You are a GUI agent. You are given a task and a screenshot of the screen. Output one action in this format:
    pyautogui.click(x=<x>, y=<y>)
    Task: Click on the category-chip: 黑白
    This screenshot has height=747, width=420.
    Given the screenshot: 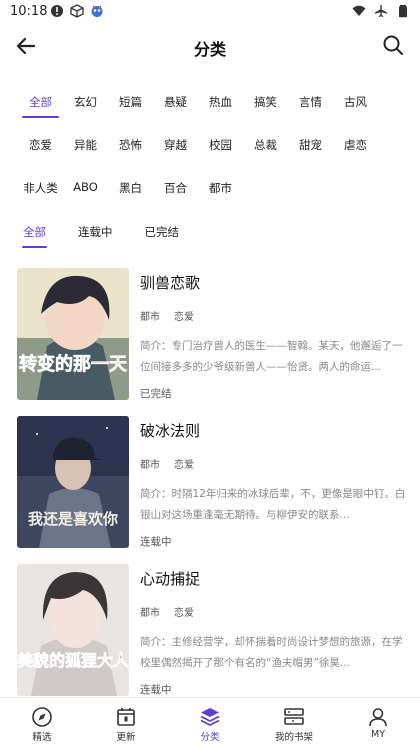 What is the action you would take?
    pyautogui.click(x=130, y=190)
    